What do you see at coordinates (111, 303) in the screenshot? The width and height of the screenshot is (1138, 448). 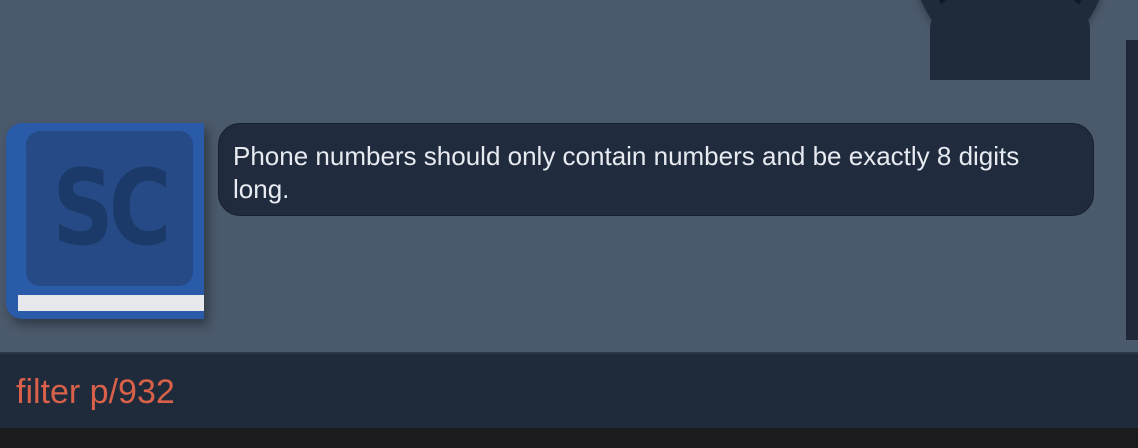 I see `book-pages` at bounding box center [111, 303].